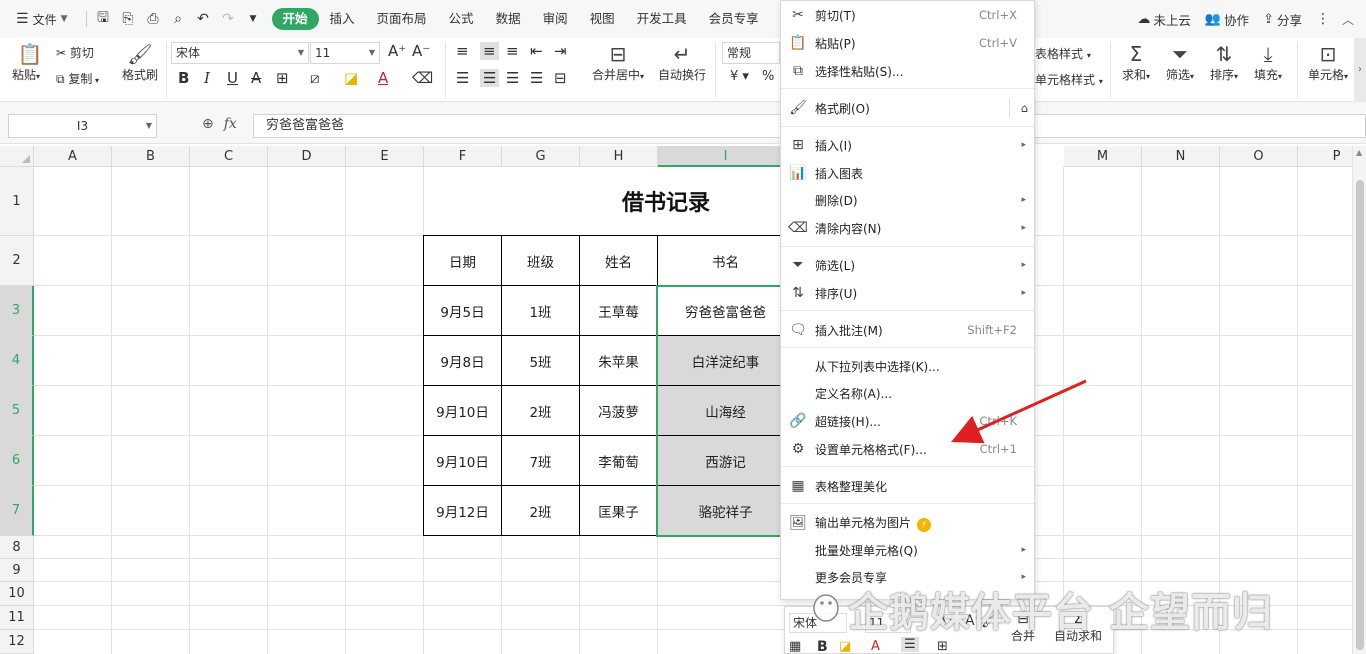  I want to click on filter-button: ⏷ 筛选▾, so click(1180, 62).